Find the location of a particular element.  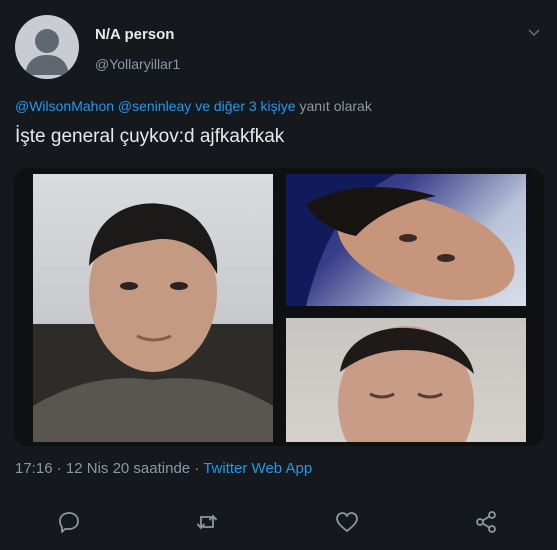

action-bar is located at coordinates (278, 523).